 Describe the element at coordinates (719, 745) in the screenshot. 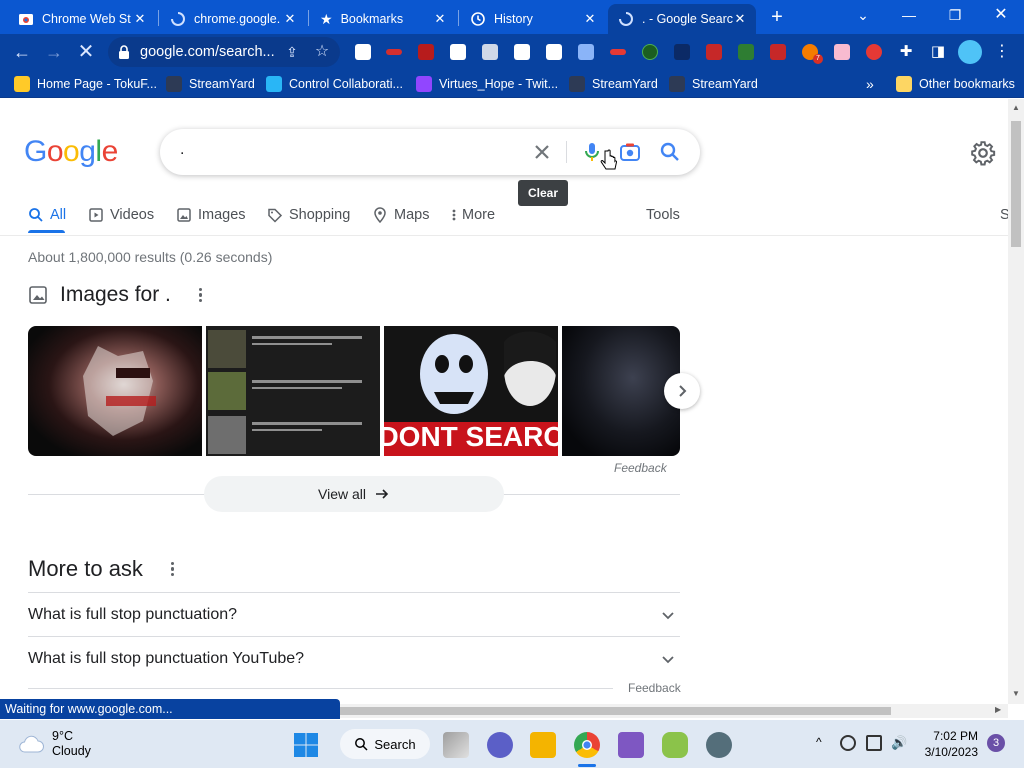

I see `settings-app-icon` at that location.